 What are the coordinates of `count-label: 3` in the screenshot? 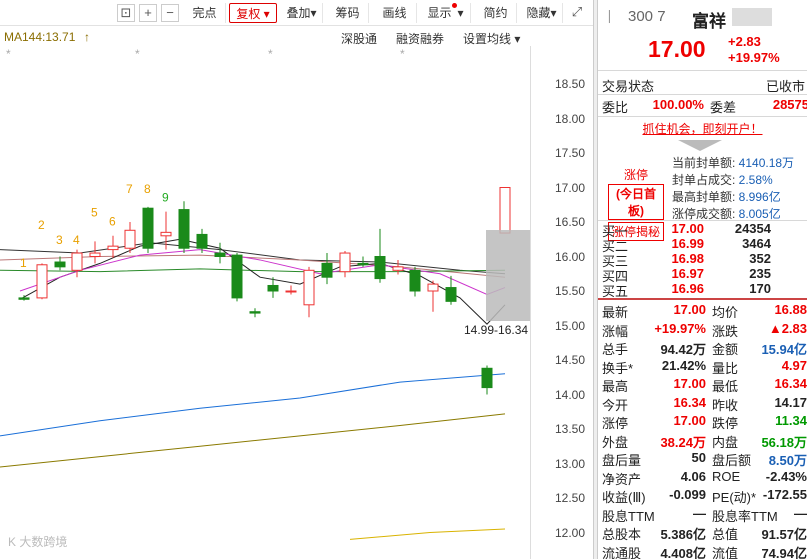 It's located at (59, 240).